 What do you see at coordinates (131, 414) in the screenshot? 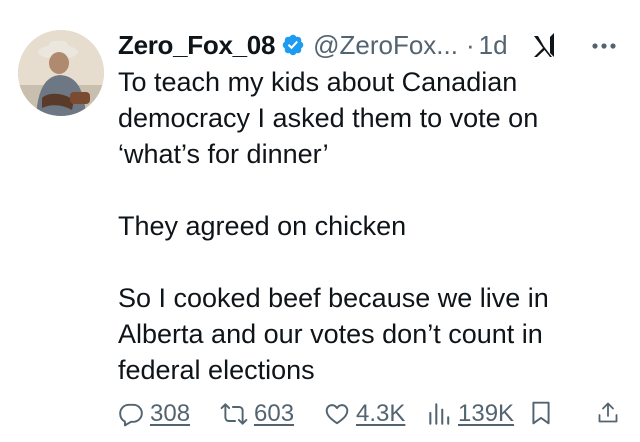
I see `reply-icon` at bounding box center [131, 414].